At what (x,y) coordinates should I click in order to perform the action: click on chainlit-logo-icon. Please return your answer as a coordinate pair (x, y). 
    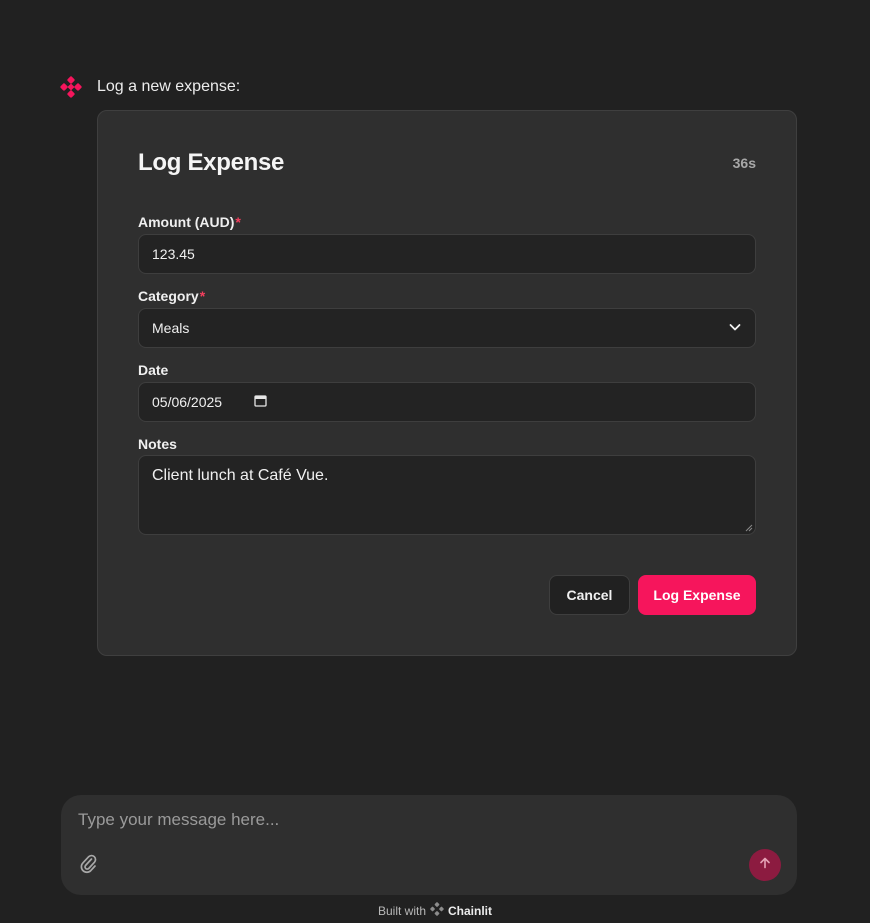
    Looking at the image, I should click on (71, 87).